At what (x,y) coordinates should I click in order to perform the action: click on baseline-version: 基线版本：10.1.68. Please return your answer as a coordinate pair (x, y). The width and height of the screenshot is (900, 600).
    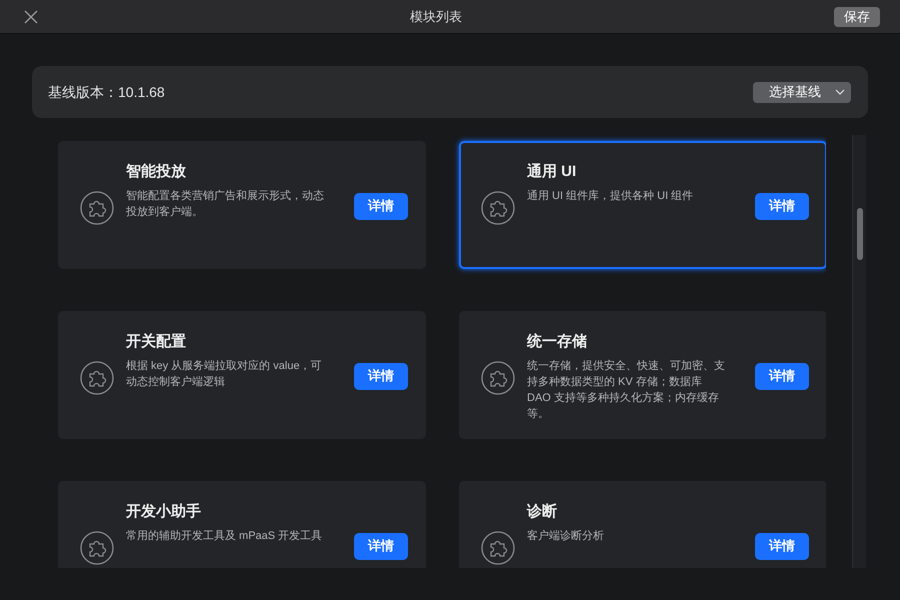
    Looking at the image, I should click on (106, 92).